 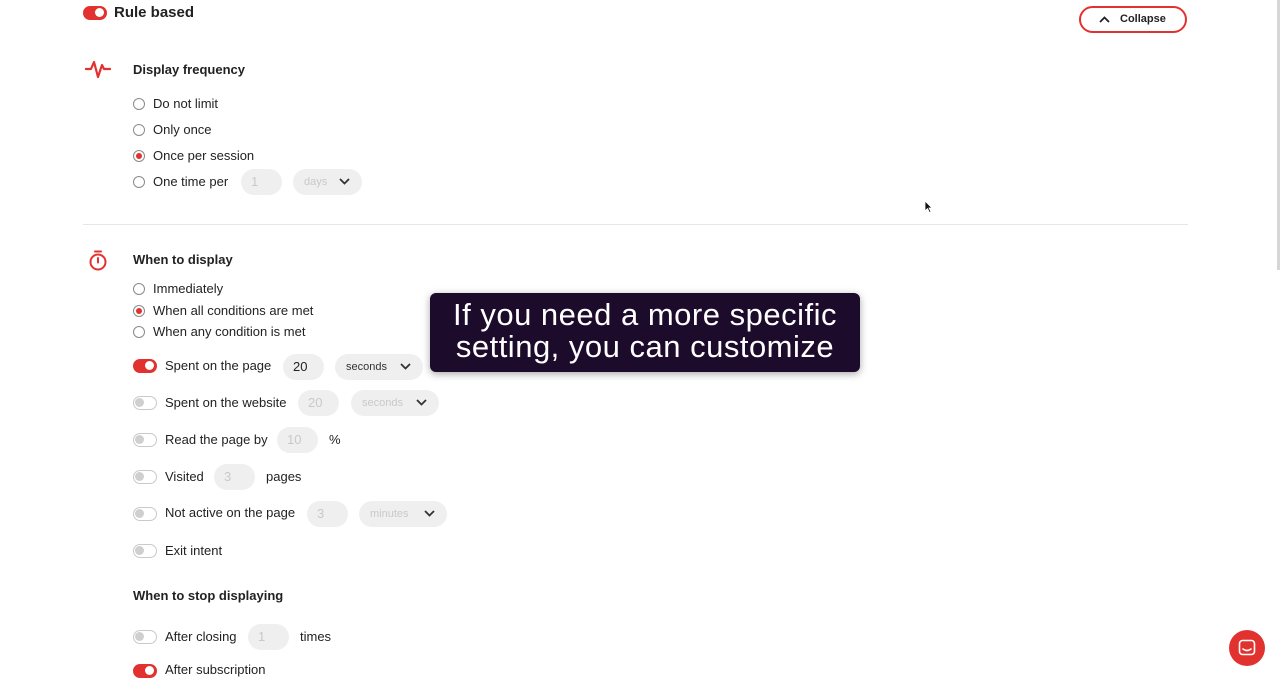 I want to click on spent-on-website-input: 20, so click(x=318, y=403).